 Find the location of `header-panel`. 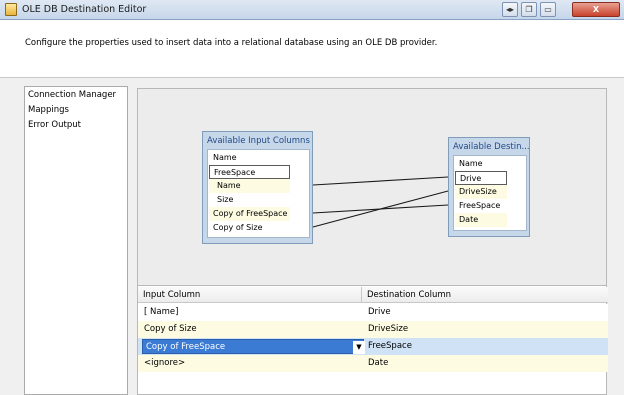

header-panel is located at coordinates (312, 49).